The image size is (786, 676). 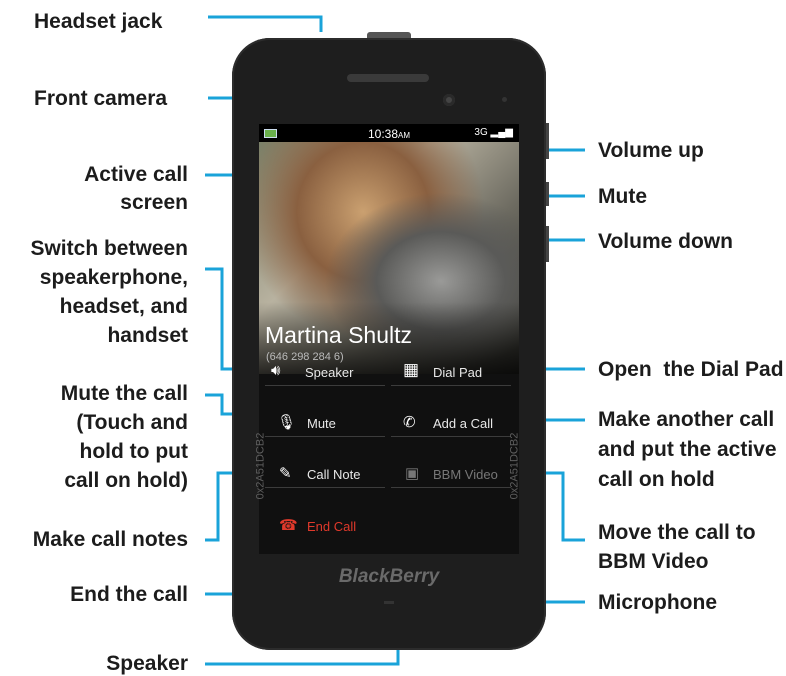 I want to click on label-mute-call-2: (Touch and, so click(x=132, y=422).